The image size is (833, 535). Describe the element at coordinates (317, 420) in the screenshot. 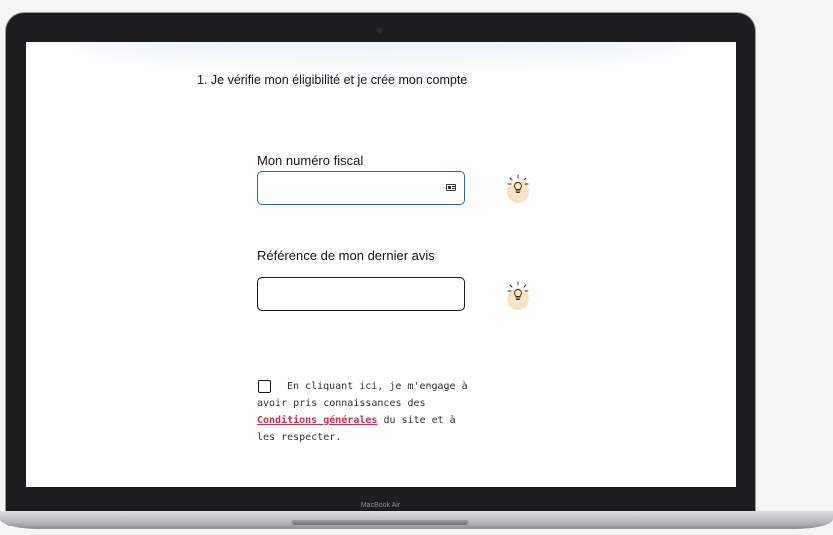

I see `conditions-generales-link: Conditions générales` at that location.